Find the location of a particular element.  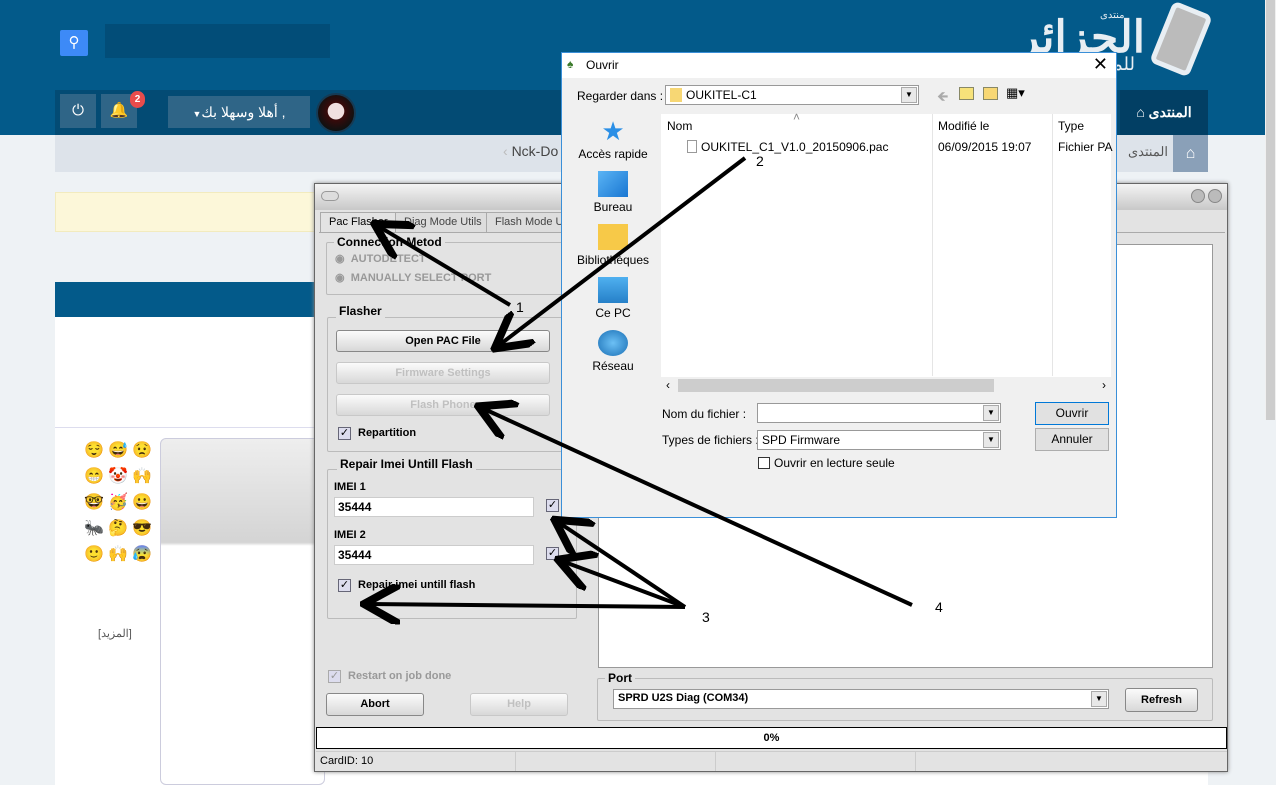

imei1-input: 35444 is located at coordinates (434, 507).